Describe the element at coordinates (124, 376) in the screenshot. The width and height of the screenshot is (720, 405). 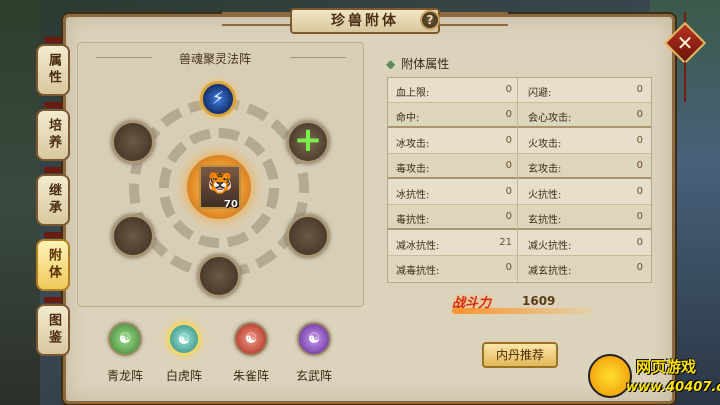
I see `formation-label: 青龙阵` at that location.